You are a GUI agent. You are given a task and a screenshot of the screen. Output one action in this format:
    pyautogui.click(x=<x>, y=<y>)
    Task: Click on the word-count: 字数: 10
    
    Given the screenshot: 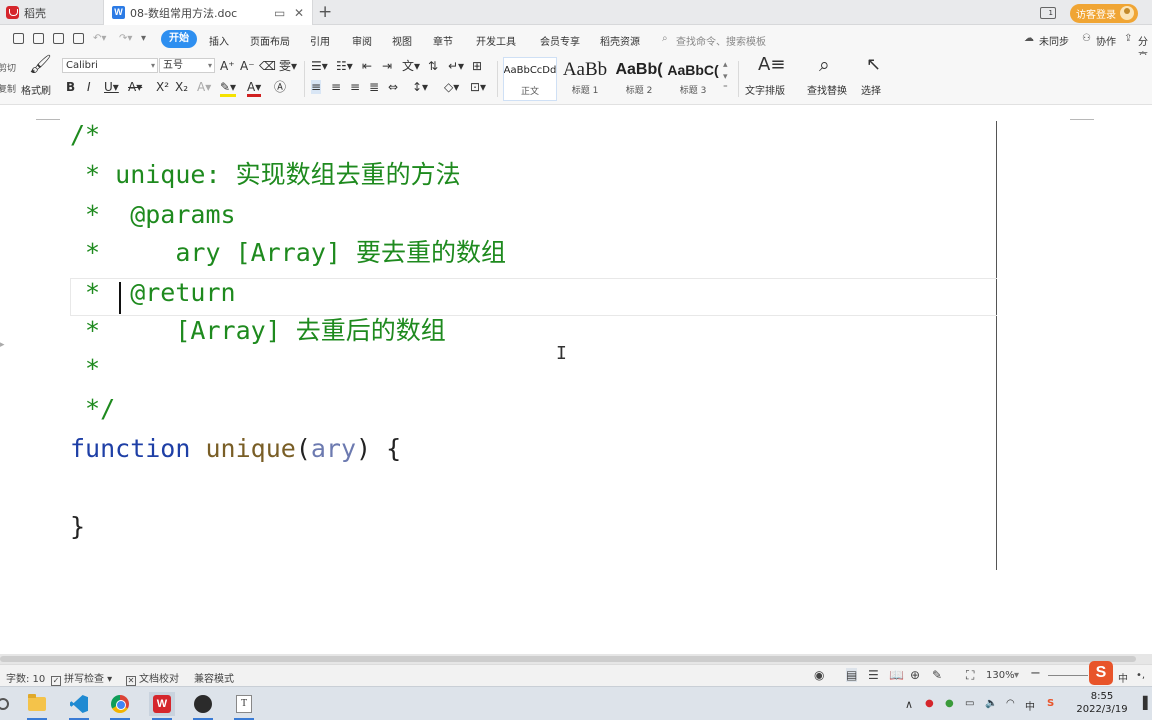 What is the action you would take?
    pyautogui.click(x=25, y=677)
    